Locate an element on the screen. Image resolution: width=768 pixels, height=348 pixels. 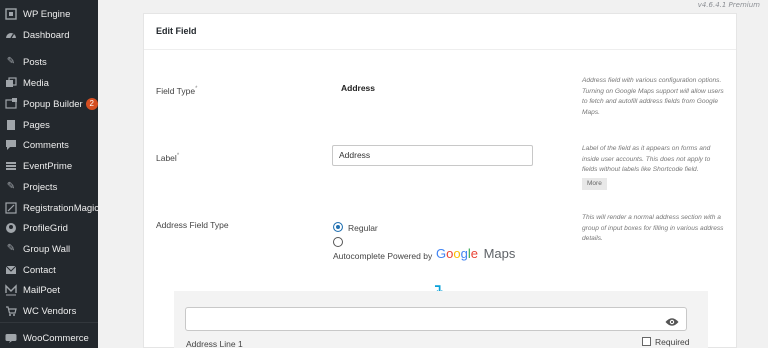
more-button: More is located at coordinates (594, 183).